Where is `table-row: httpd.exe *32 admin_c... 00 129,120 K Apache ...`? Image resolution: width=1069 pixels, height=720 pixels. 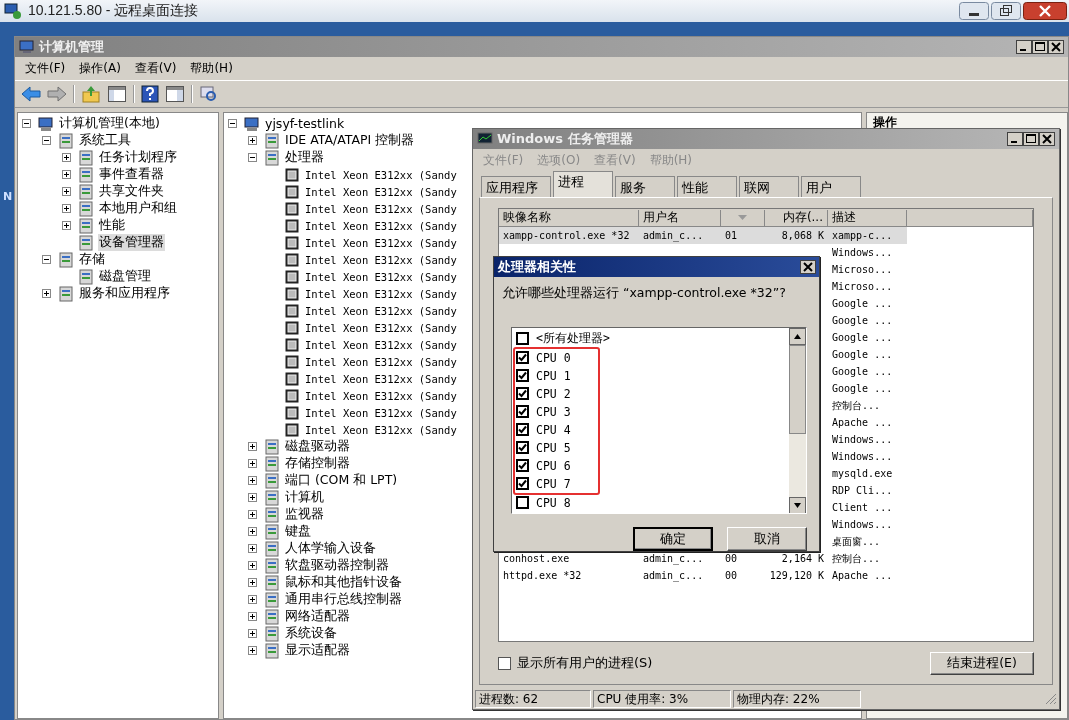 table-row: httpd.exe *32 admin_c... 00 129,120 K Apache ... is located at coordinates (766, 575).